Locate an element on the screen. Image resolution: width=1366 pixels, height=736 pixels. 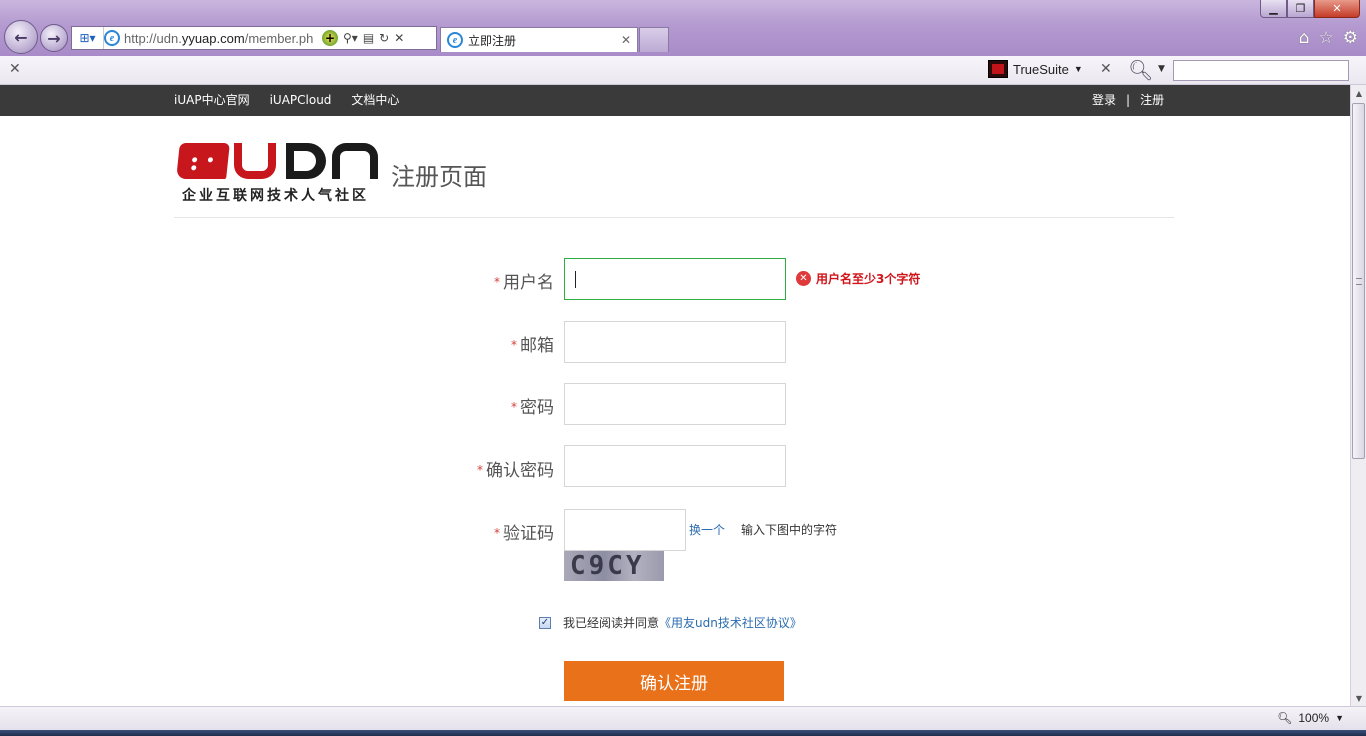
logo-book-icon: • • • is located at coordinates (203, 161).